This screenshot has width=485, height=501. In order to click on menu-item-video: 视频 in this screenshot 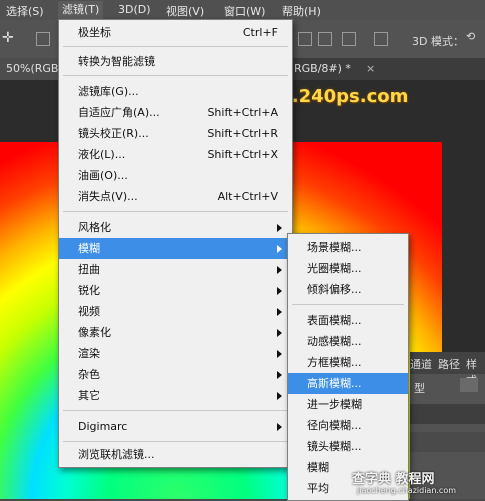, I will do `click(175, 311)`.